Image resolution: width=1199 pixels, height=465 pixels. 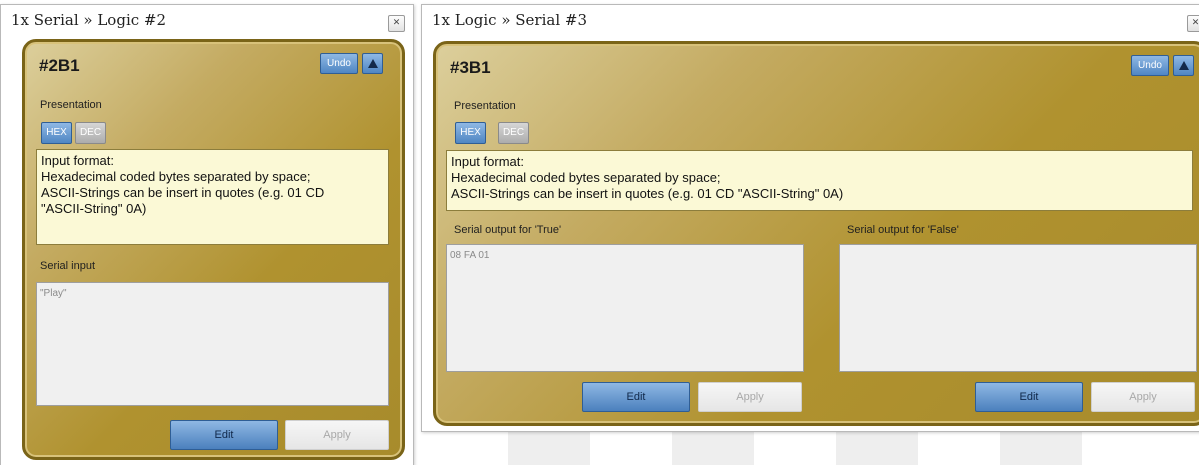 I want to click on serial-input-field: "Play", so click(x=212, y=344).